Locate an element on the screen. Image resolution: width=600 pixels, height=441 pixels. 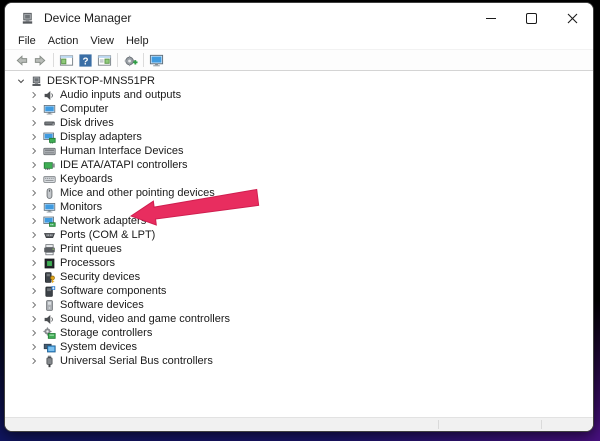
tree-item-mice-and-other-pointing-devices: Mice and other pointing devices is located at coordinates (299, 193).